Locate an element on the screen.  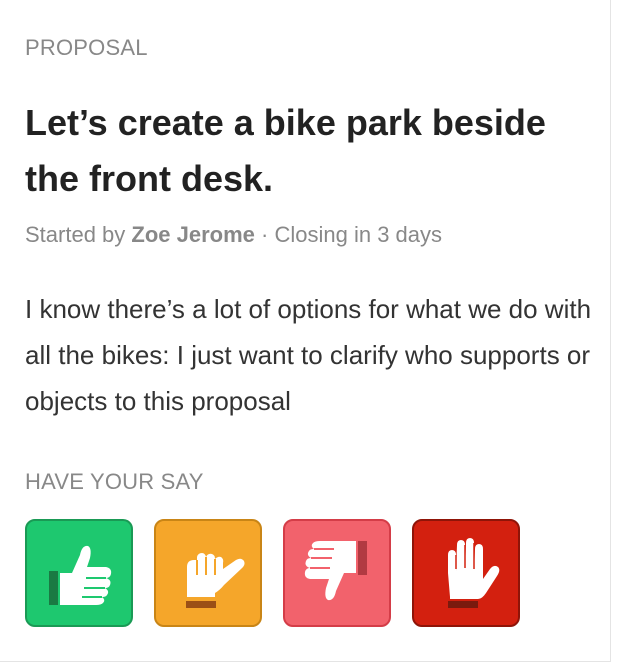
block-button is located at coordinates (466, 573).